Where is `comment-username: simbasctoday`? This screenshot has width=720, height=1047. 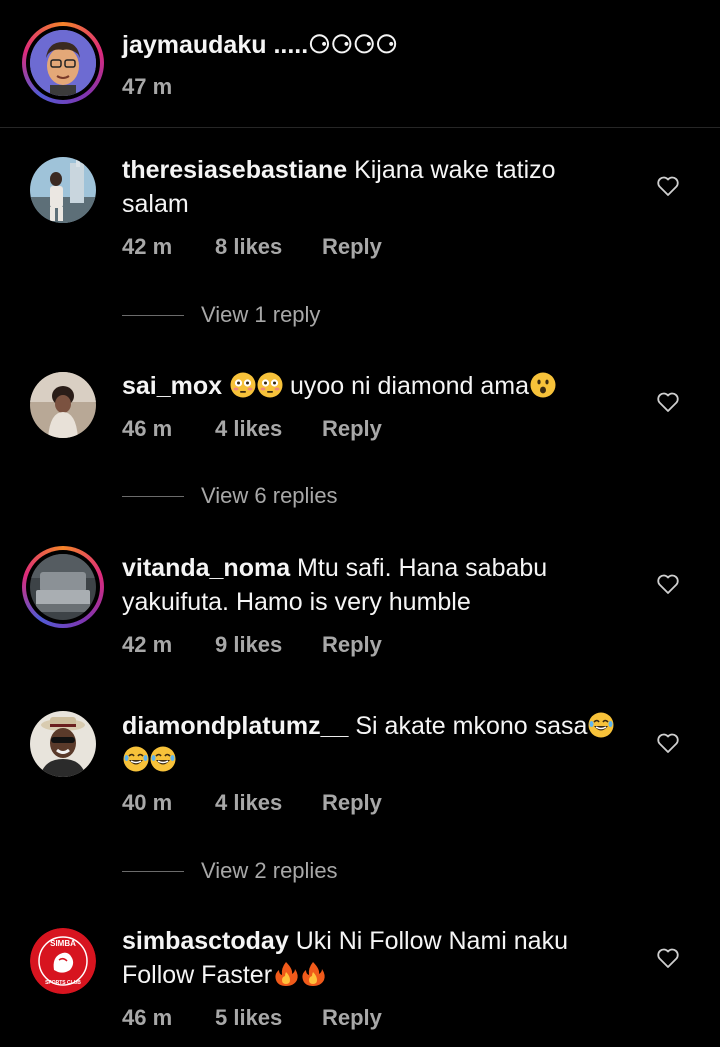
comment-username: simbasctoday is located at coordinates (205, 941).